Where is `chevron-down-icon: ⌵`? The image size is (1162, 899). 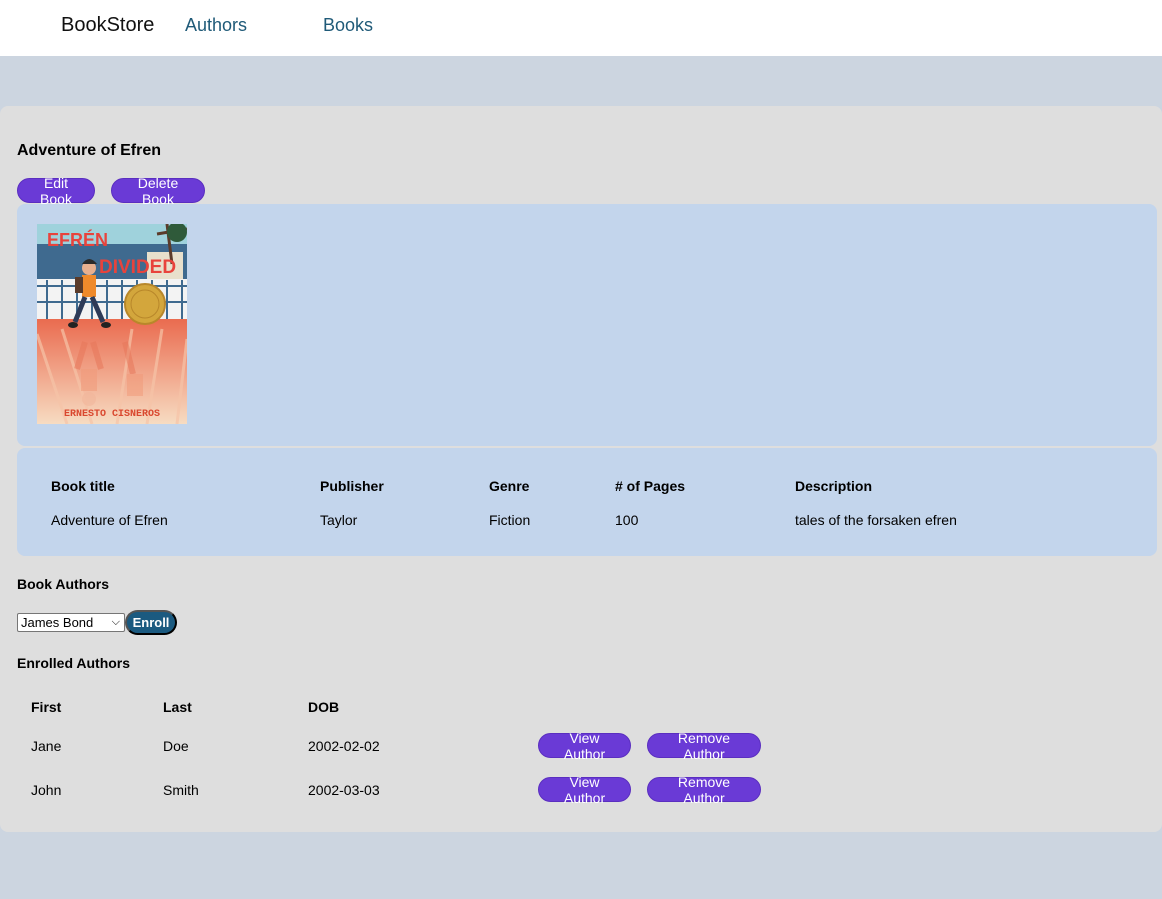
chevron-down-icon: ⌵ is located at coordinates (115, 622).